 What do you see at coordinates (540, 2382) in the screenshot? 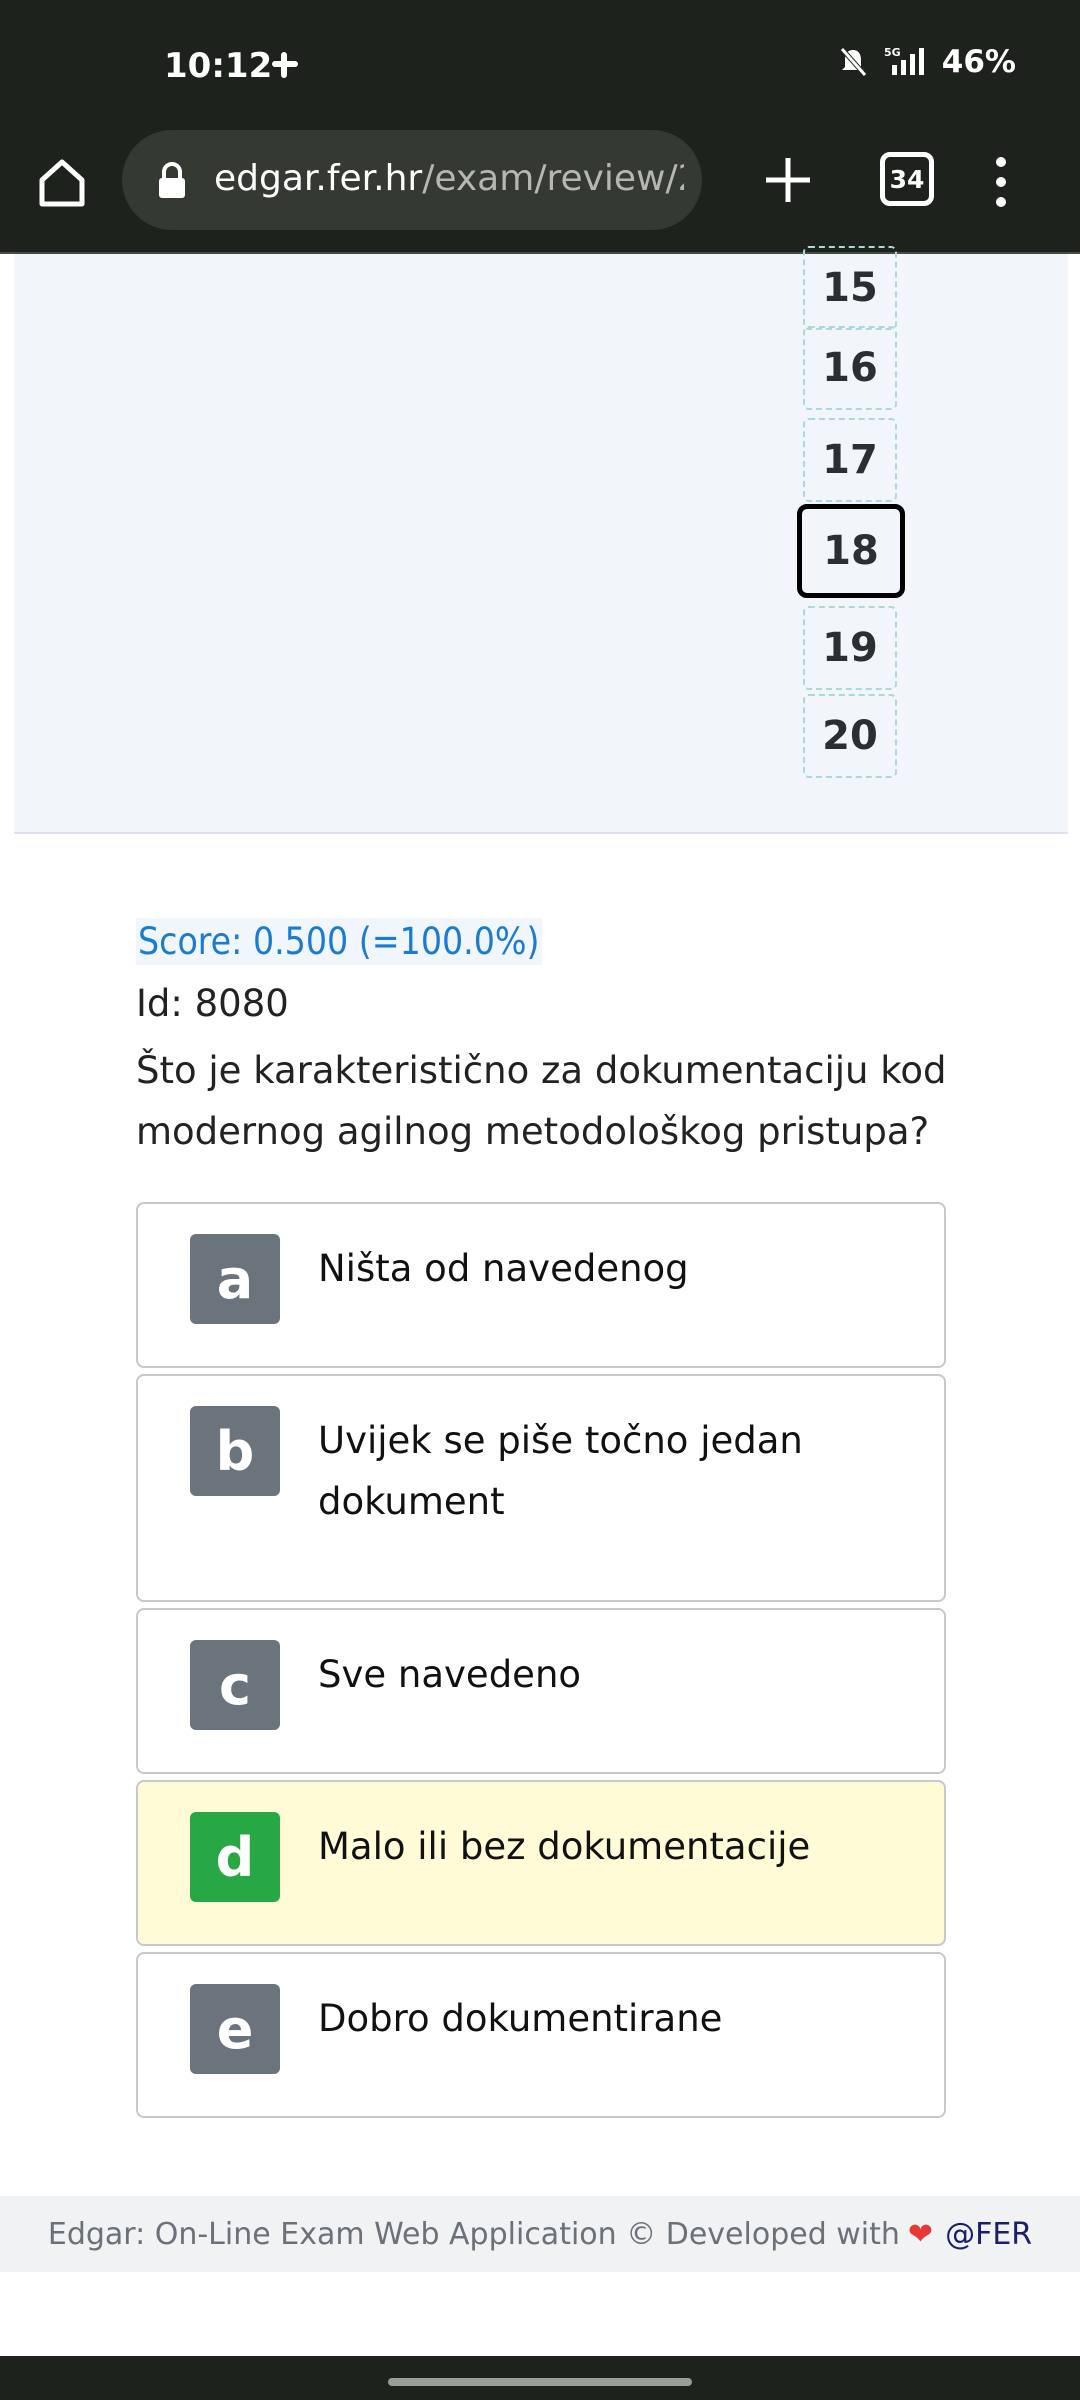
I see `home-gesture-handle` at bounding box center [540, 2382].